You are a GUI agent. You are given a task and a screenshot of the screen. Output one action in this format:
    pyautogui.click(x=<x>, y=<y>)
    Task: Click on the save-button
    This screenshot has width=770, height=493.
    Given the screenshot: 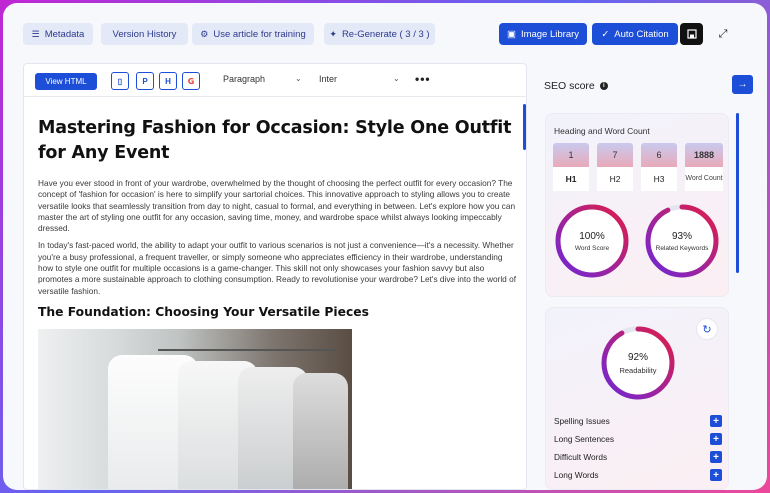 What is the action you would take?
    pyautogui.click(x=691, y=34)
    